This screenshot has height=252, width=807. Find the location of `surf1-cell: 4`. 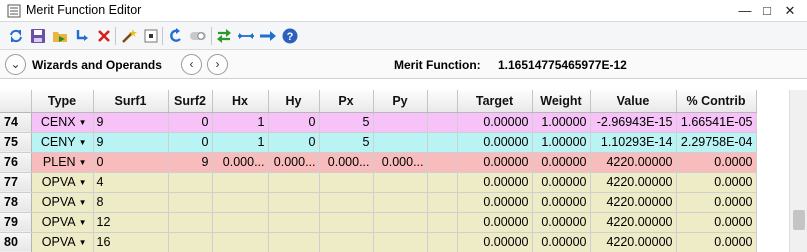

surf1-cell: 4 is located at coordinates (131, 182).